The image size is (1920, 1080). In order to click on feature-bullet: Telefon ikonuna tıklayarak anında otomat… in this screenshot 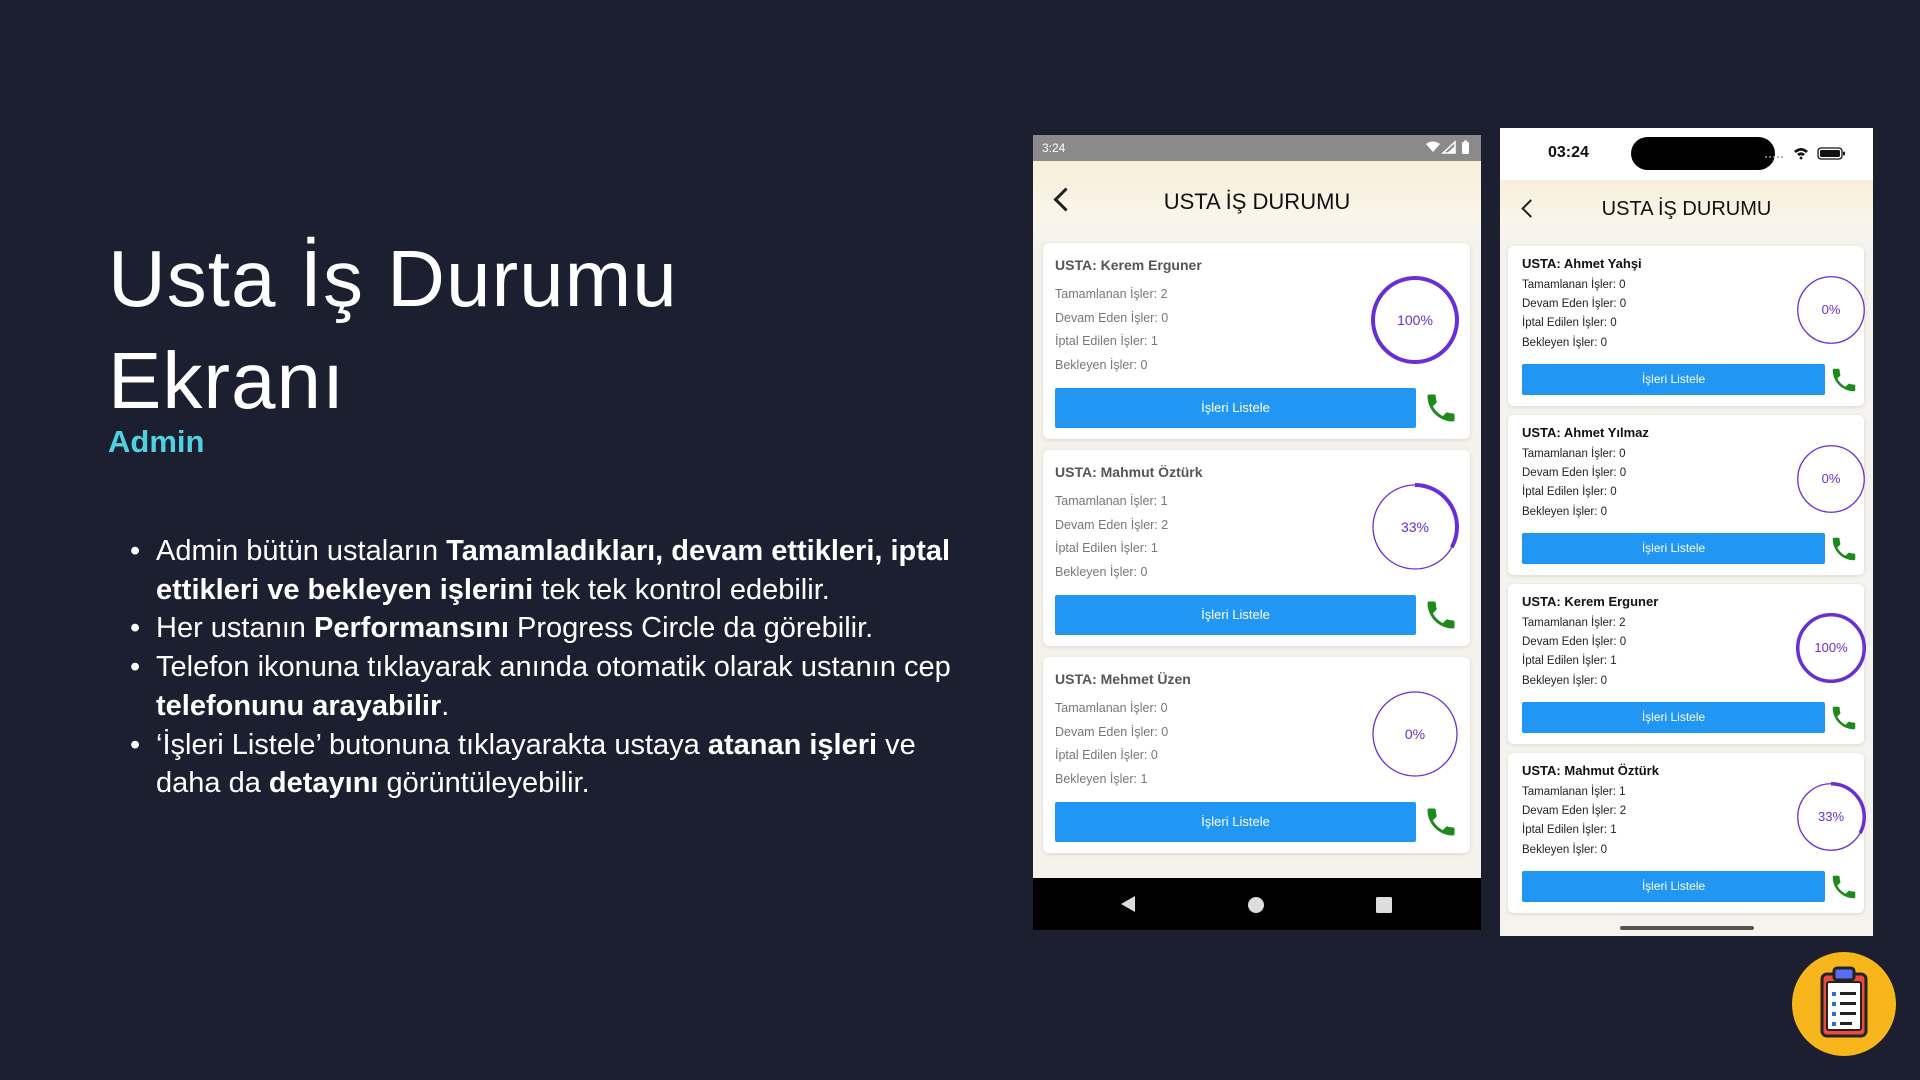, I will do `click(550, 686)`.